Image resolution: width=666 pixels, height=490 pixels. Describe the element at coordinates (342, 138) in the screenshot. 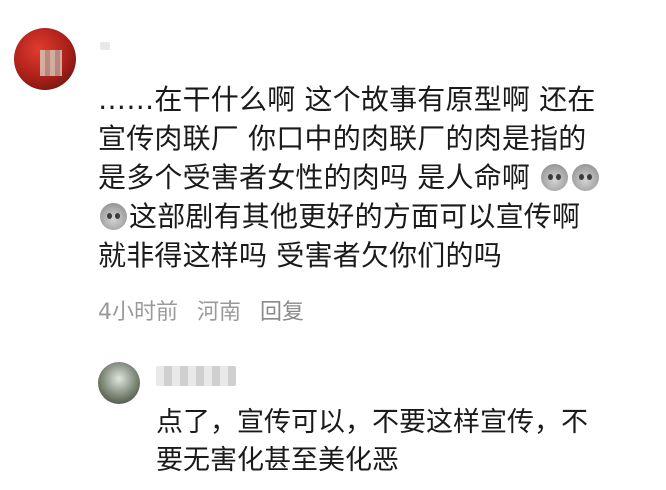

I see `comment-line: 宣传肉联厂 你口中的肉联厂的肉是指的` at that location.